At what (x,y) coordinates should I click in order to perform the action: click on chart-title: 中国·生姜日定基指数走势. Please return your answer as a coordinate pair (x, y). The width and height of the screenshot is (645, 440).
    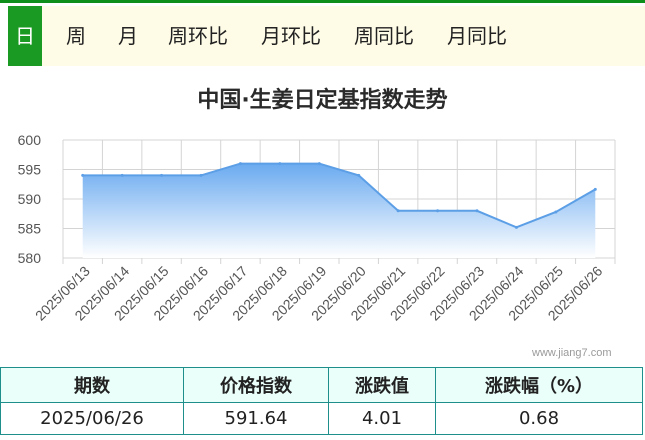
    Looking at the image, I should click on (322, 100).